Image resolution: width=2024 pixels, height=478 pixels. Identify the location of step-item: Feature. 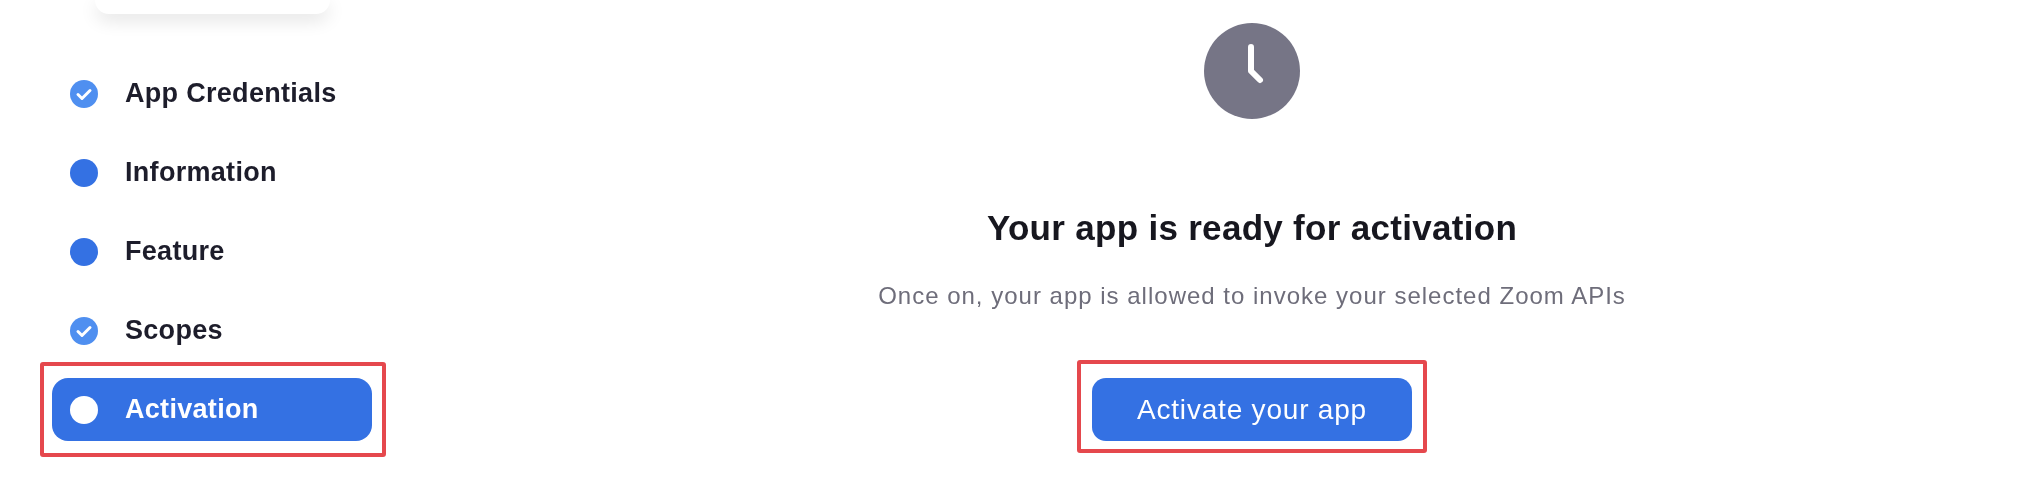
(212, 251).